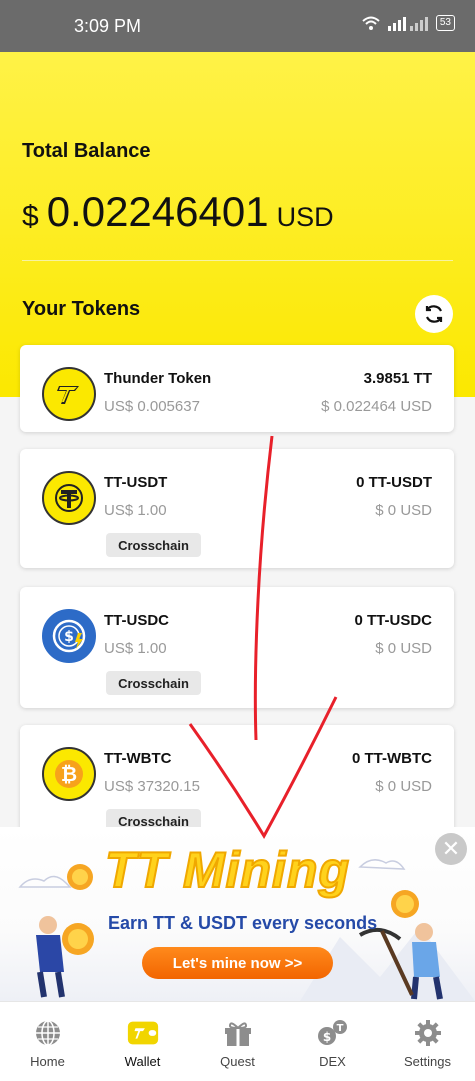 This screenshot has width=475, height=1081. Describe the element at coordinates (47, 1061) in the screenshot. I see `tab-label: Home` at that location.